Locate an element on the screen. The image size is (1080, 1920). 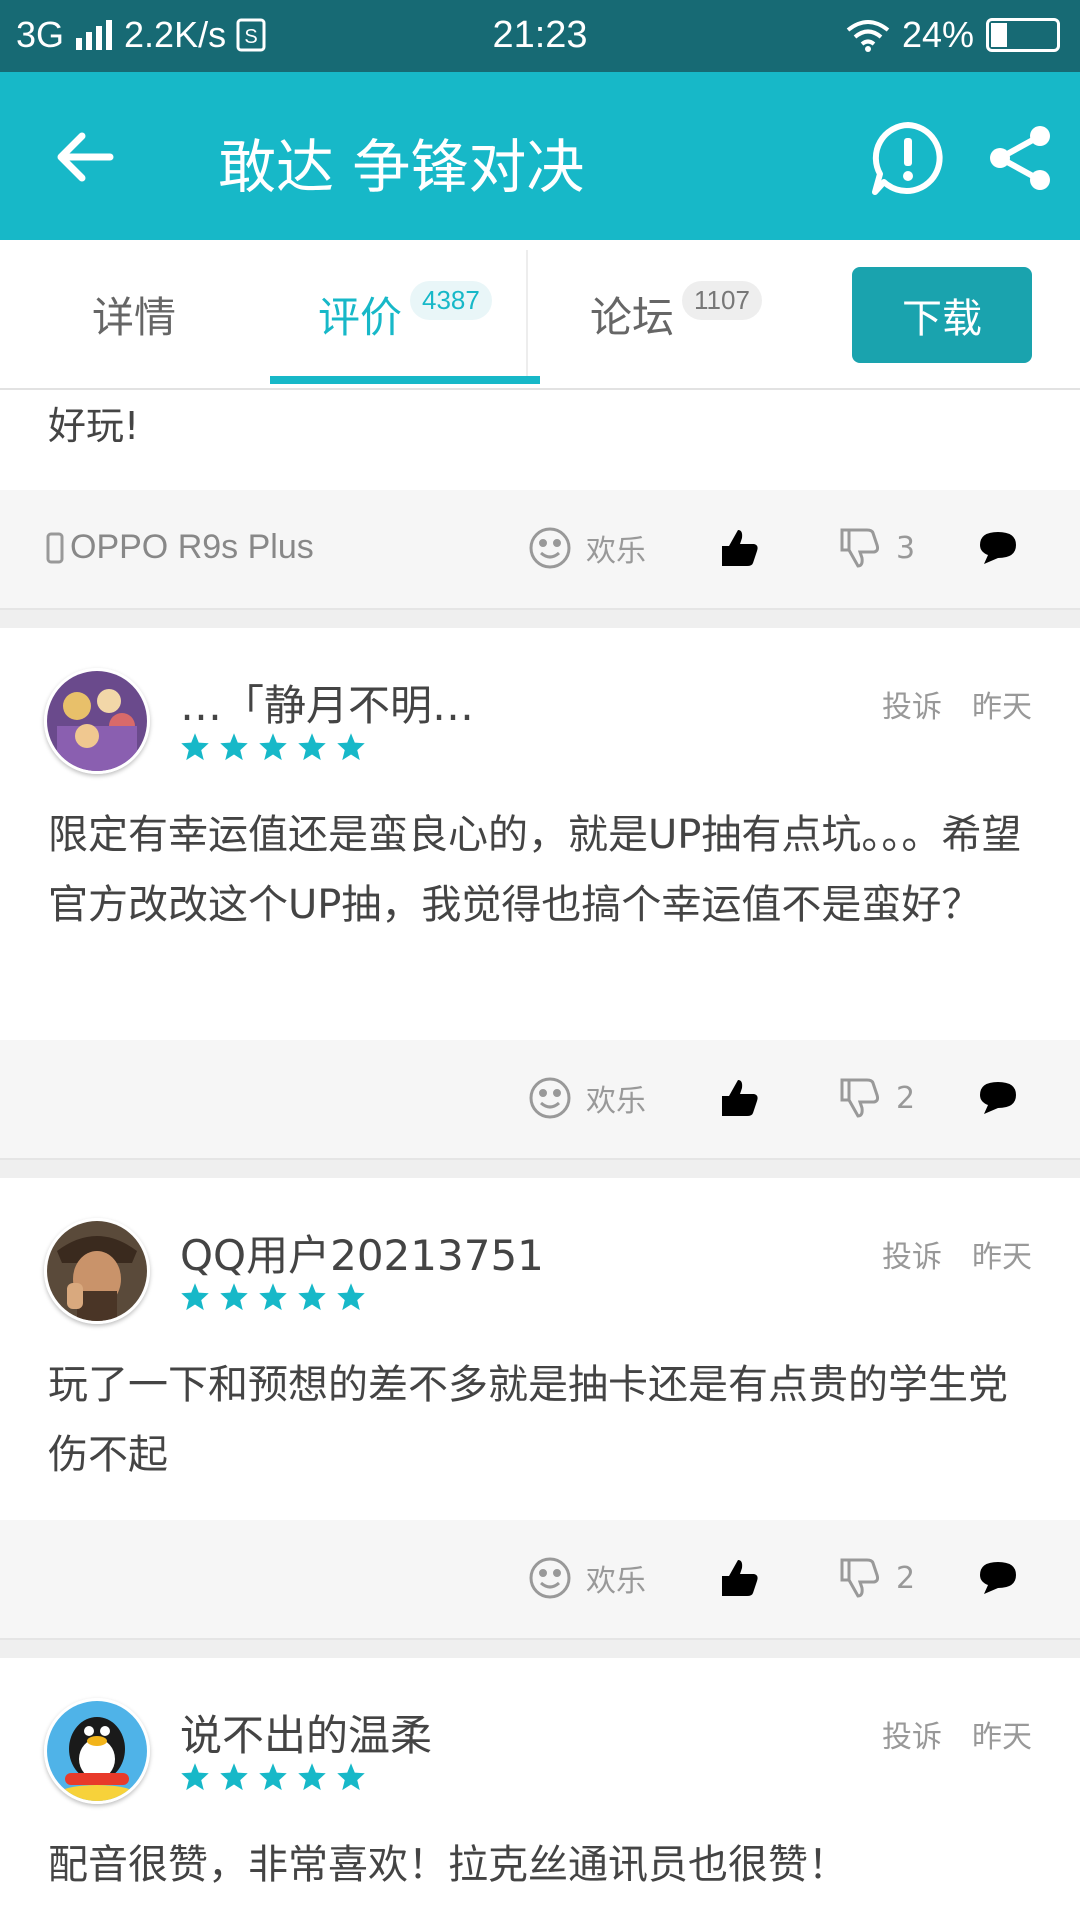
tab-label: 论坛 is located at coordinates (632, 317).